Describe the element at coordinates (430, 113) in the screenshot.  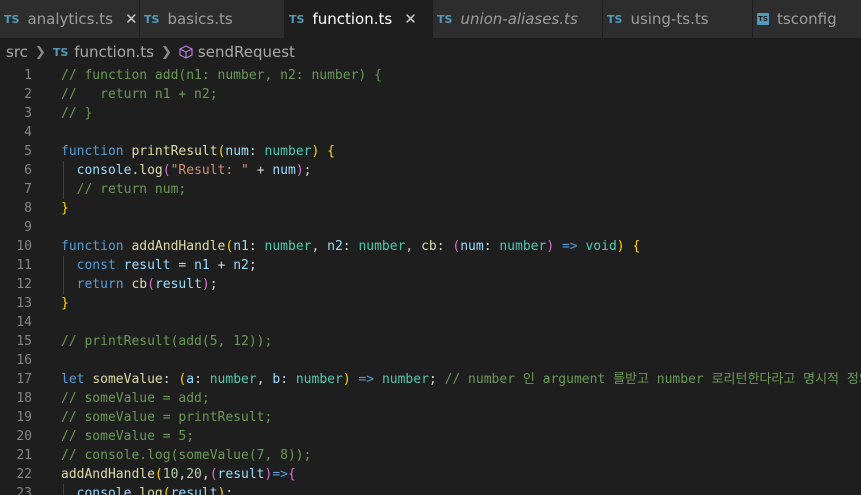
I see `code-line: 3 // }` at that location.